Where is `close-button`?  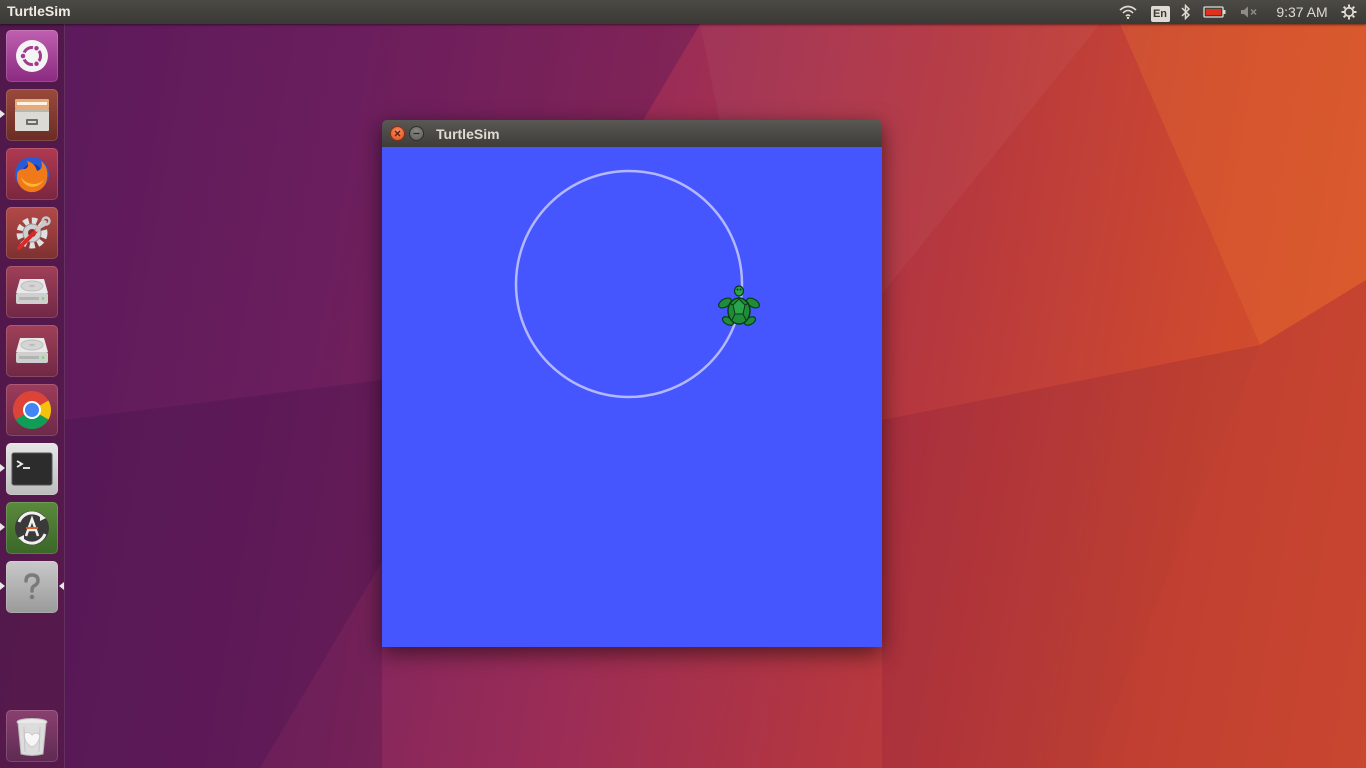 close-button is located at coordinates (397, 133).